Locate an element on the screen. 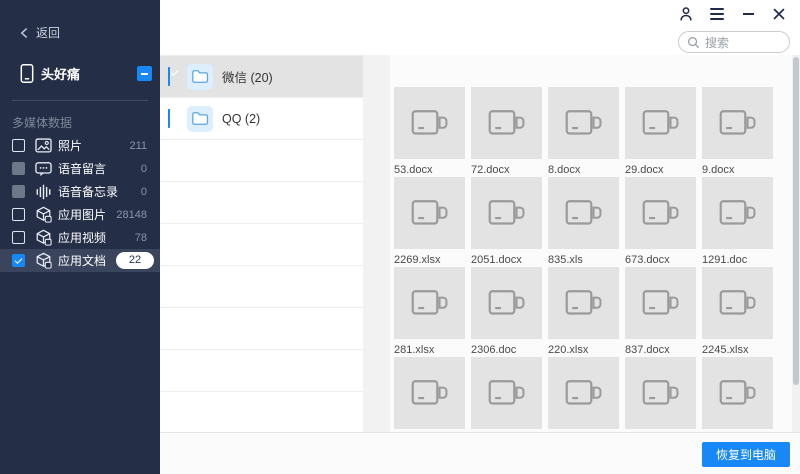 Image resolution: width=800 pixels, height=474 pixels. file-item: 29.docx is located at coordinates (660, 132).